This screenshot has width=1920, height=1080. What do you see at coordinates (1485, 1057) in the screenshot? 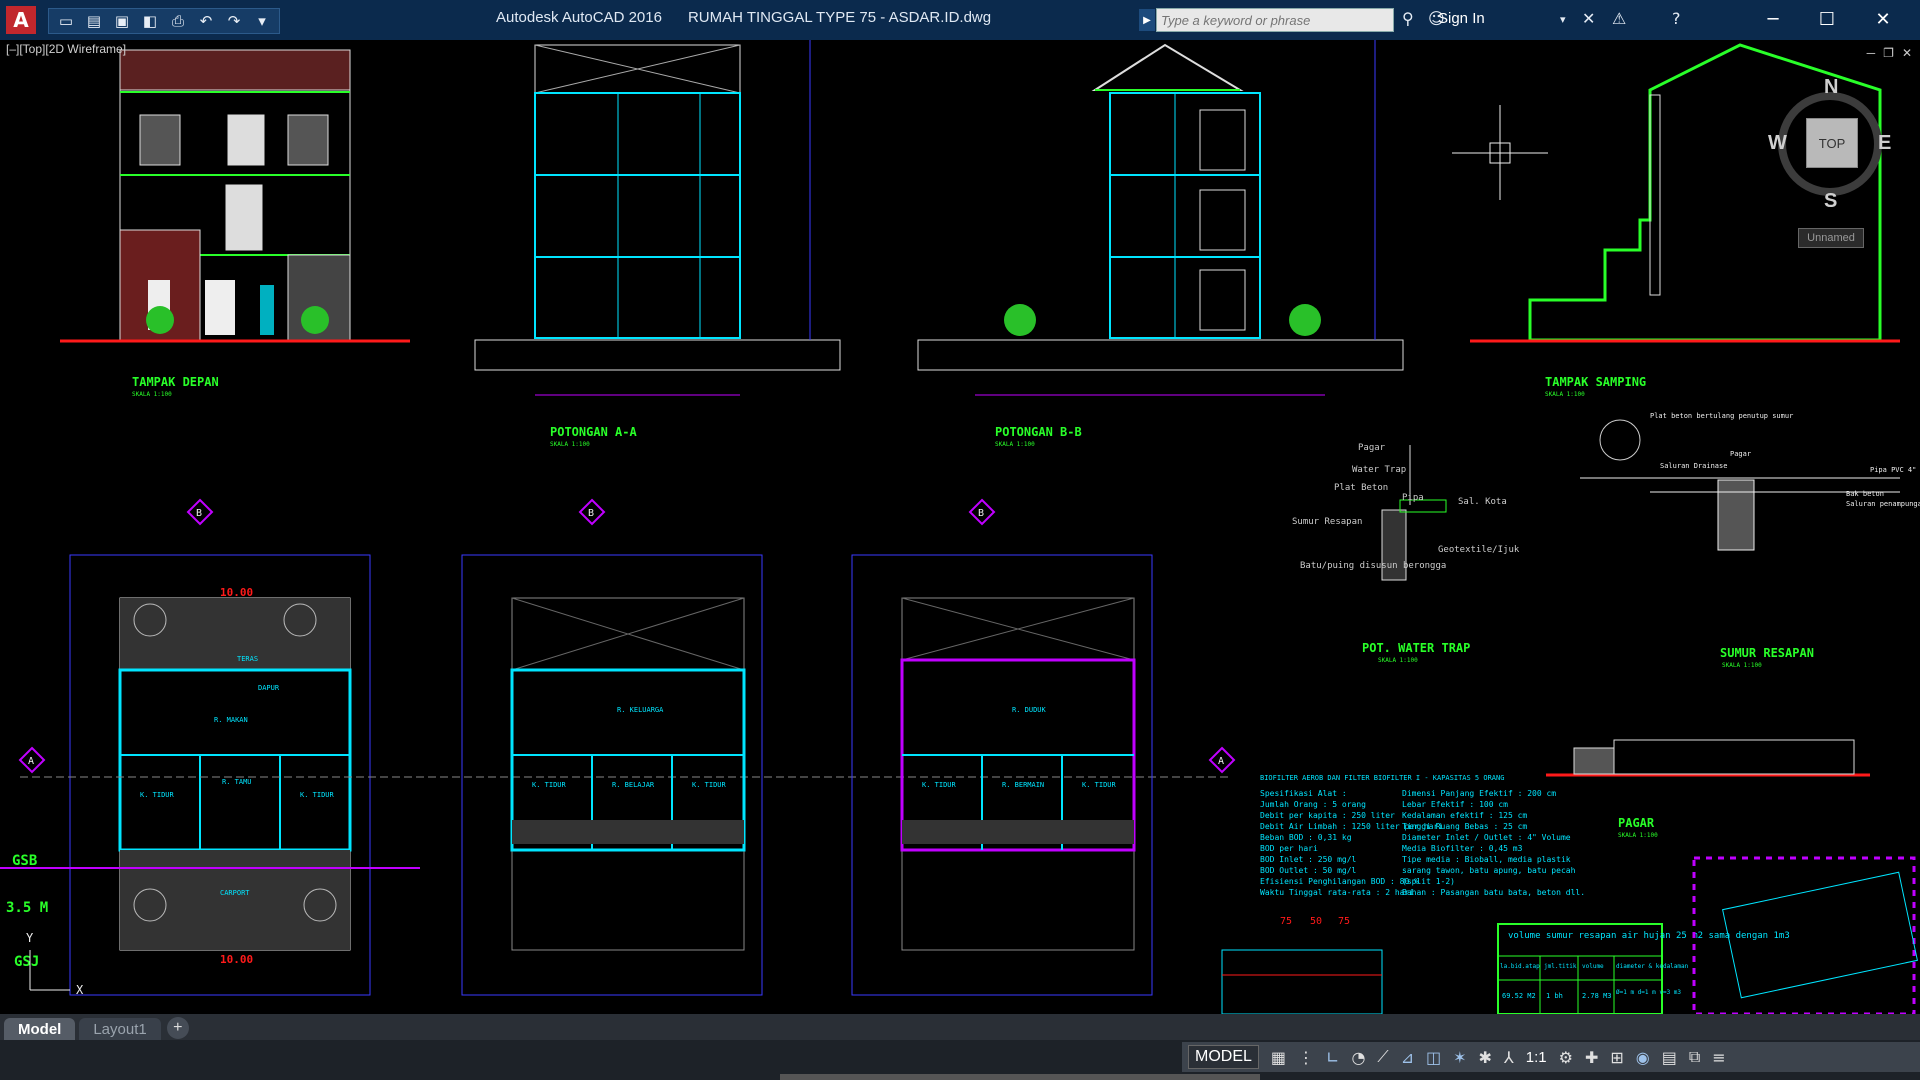
I see `autoscale-icon: ✱` at bounding box center [1485, 1057].